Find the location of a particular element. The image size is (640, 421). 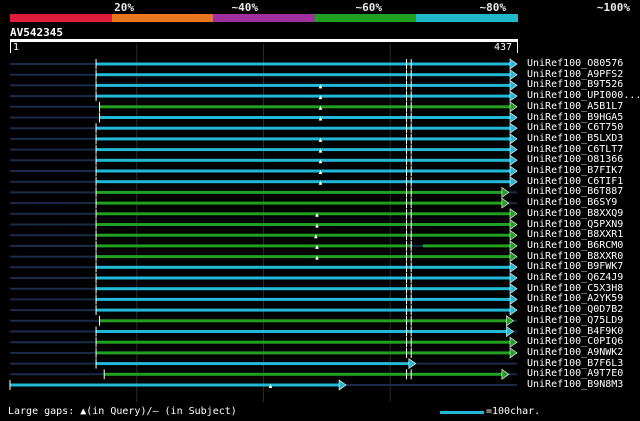

hit-label: UniRef100_A9NWK2 is located at coordinates (575, 352).